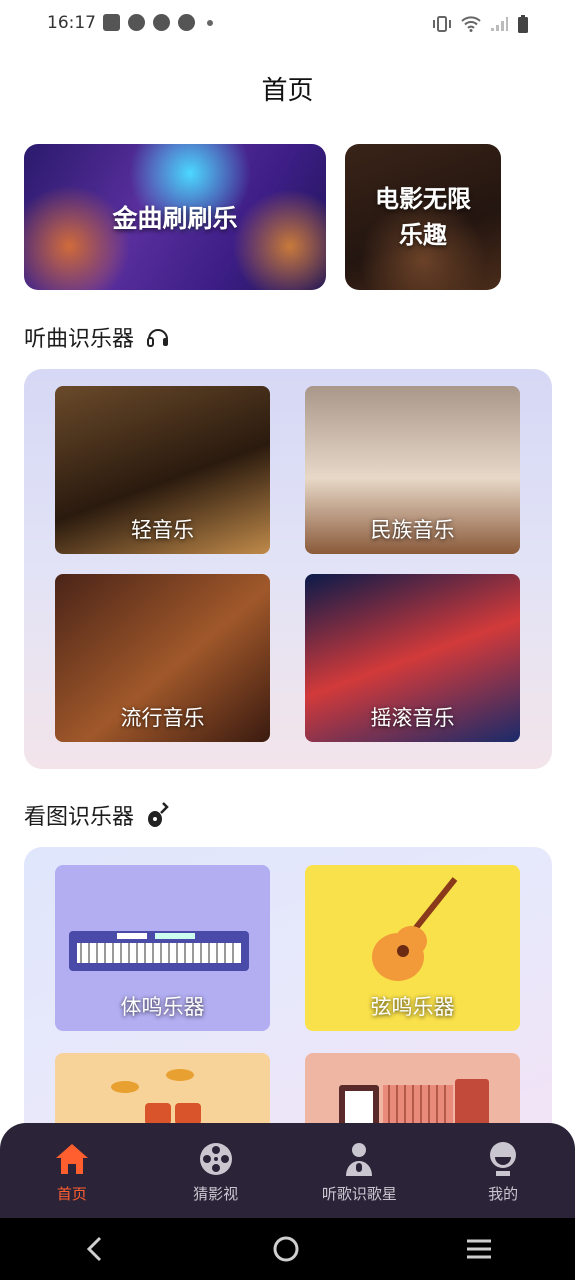 This screenshot has height=1280, width=575. What do you see at coordinates (162, 530) in the screenshot?
I see `card-label: 轻音乐` at bounding box center [162, 530].